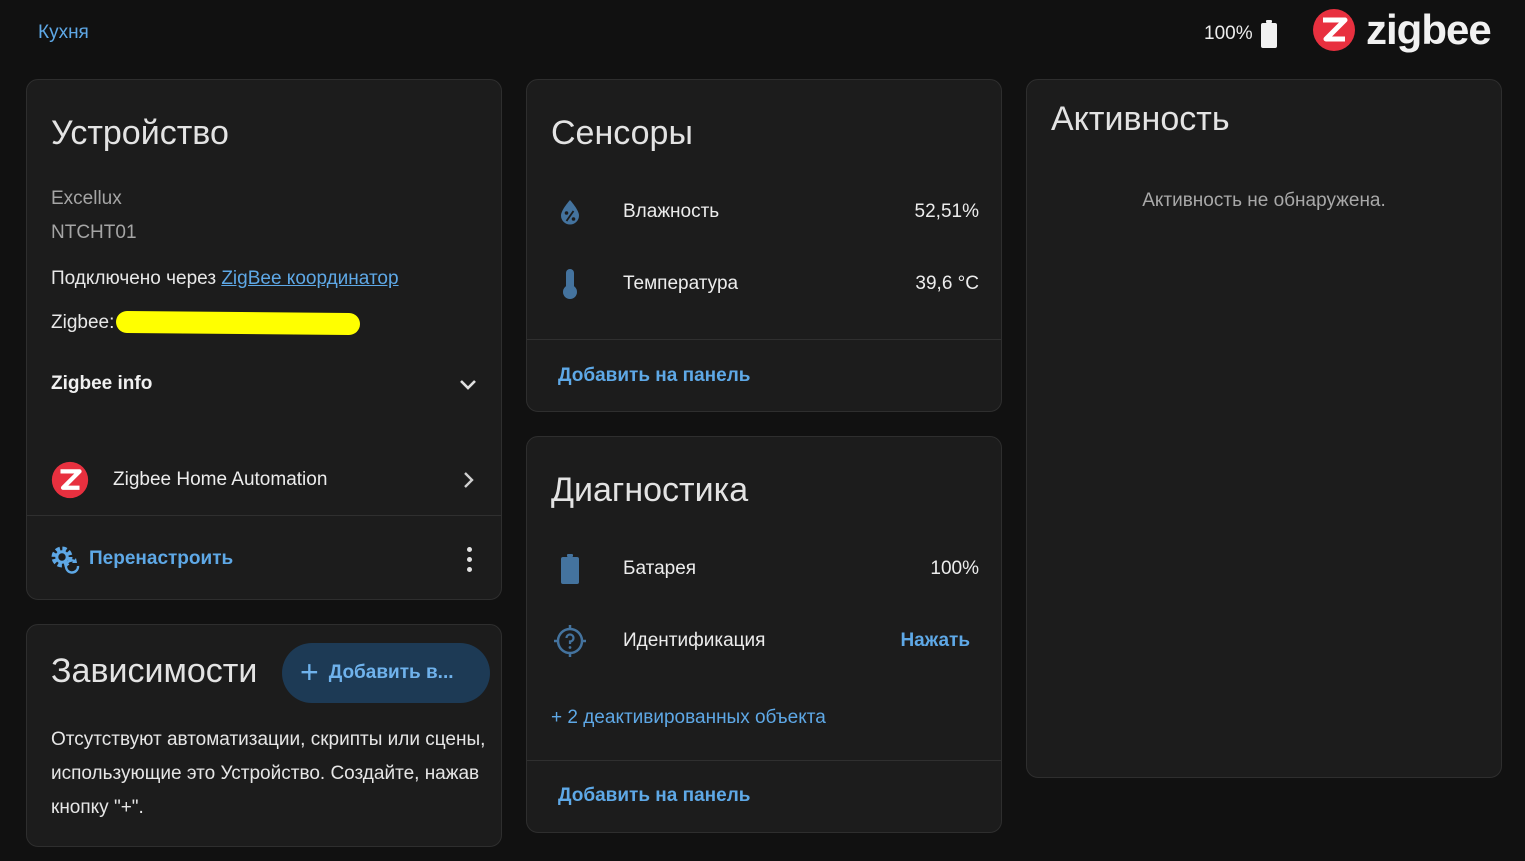  Describe the element at coordinates (570, 212) in the screenshot. I see `water-percent-icon` at that location.